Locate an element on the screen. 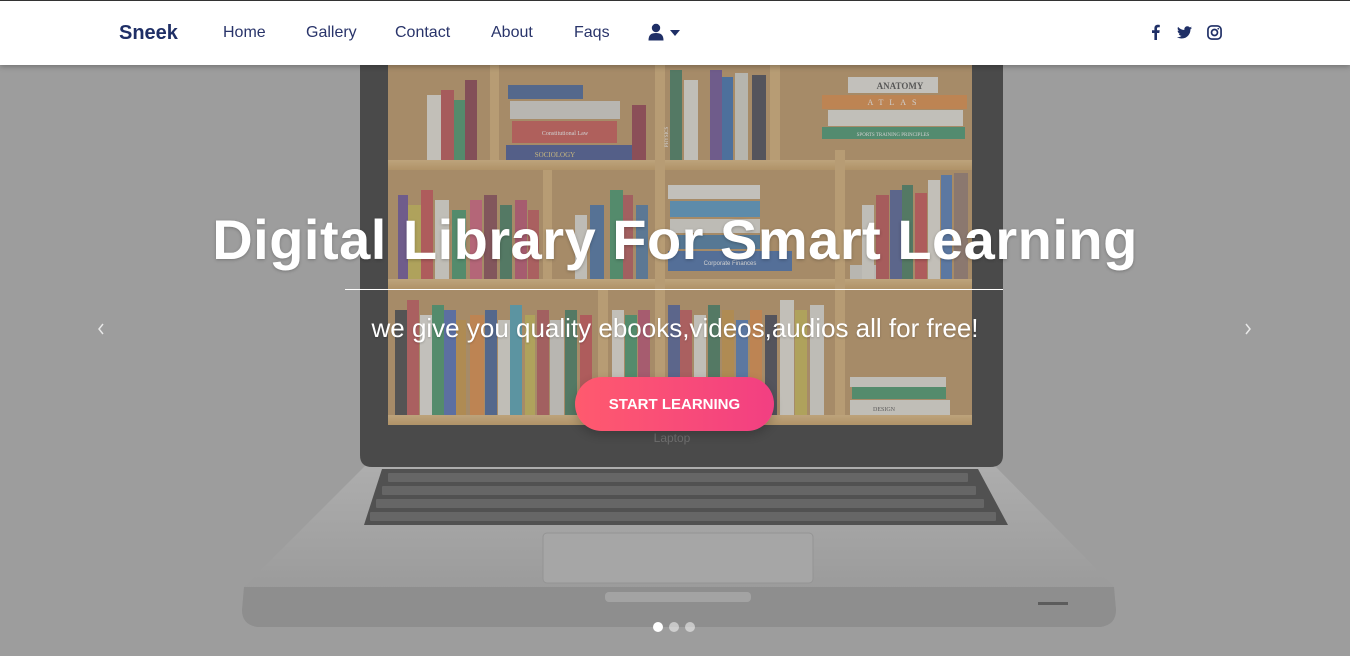 This screenshot has height=656, width=1350. user-icon is located at coordinates (656, 32).